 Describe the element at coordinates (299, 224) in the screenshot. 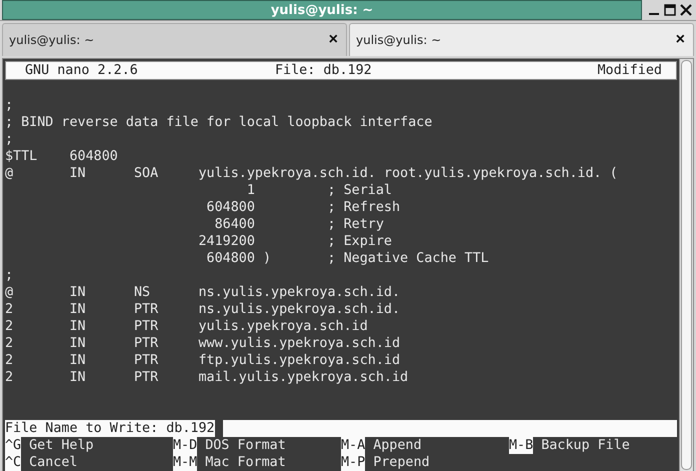

I see `code-line: 86400 ; Retry` at that location.